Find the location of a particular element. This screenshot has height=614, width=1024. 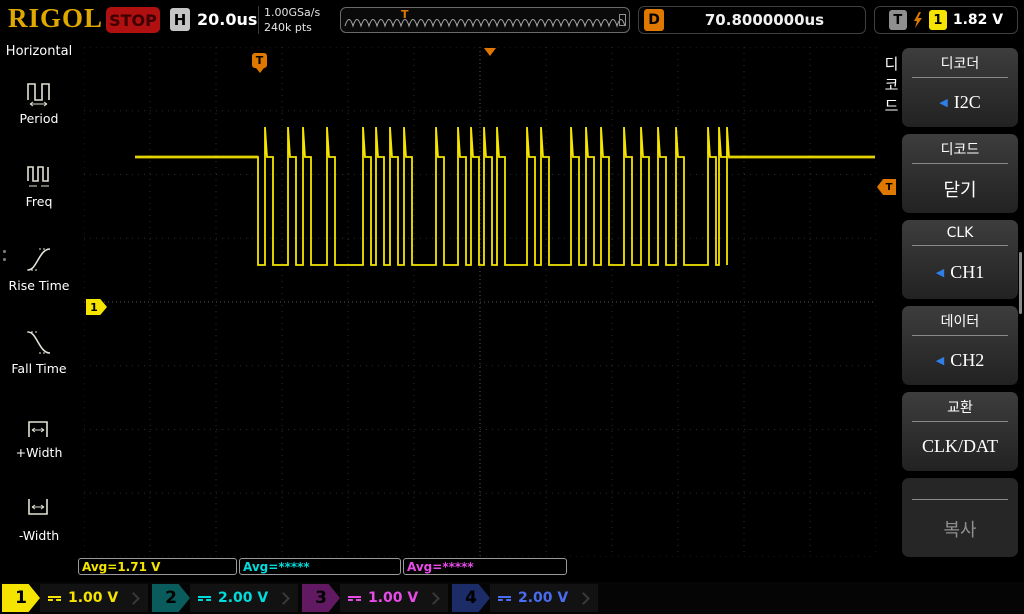

sample-rate: 1.00GSa/s is located at coordinates (292, 12).